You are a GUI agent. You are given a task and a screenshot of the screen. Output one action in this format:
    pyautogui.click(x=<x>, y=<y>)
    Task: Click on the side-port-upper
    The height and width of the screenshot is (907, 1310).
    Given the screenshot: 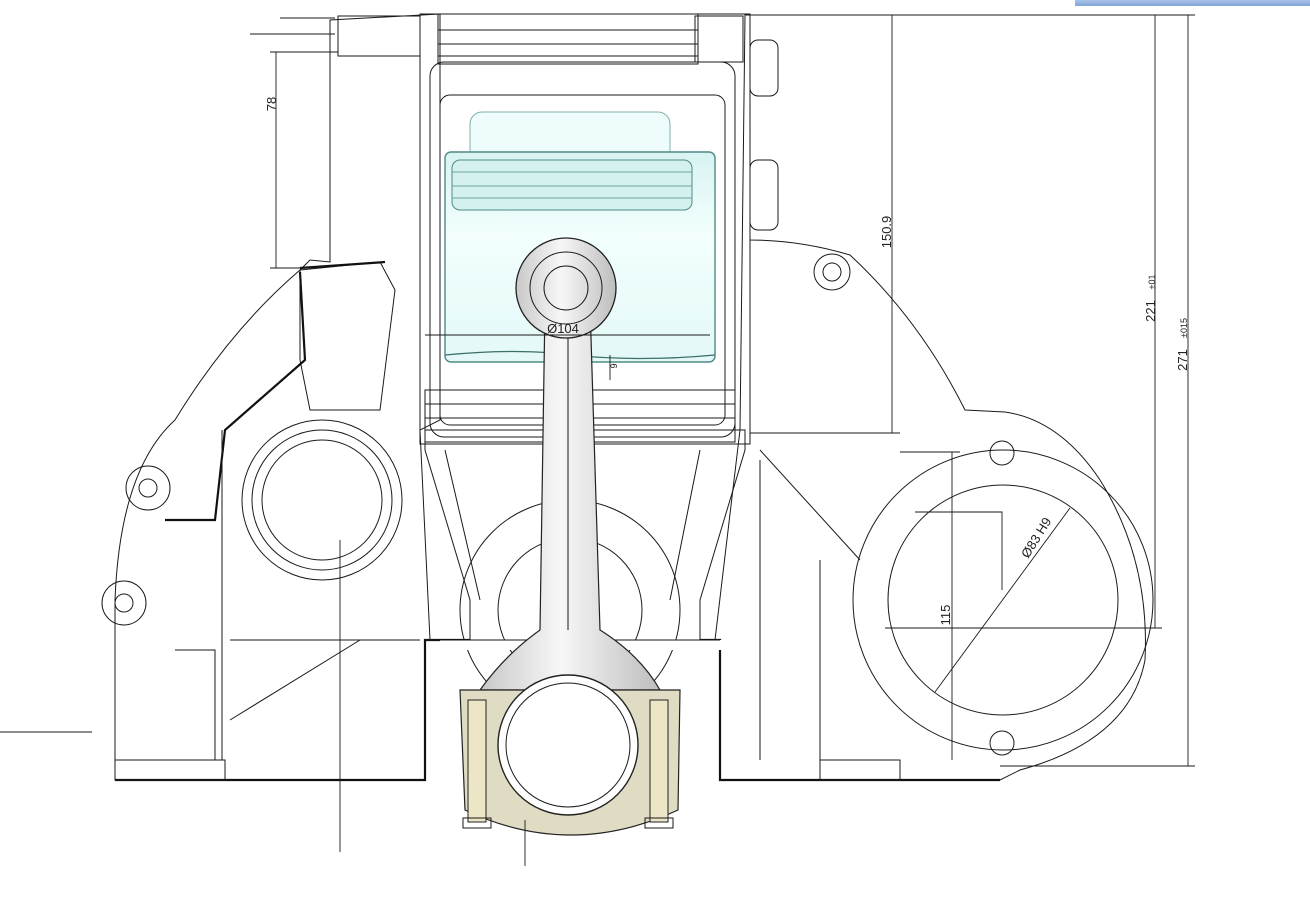 What is the action you would take?
    pyautogui.click(x=764, y=68)
    